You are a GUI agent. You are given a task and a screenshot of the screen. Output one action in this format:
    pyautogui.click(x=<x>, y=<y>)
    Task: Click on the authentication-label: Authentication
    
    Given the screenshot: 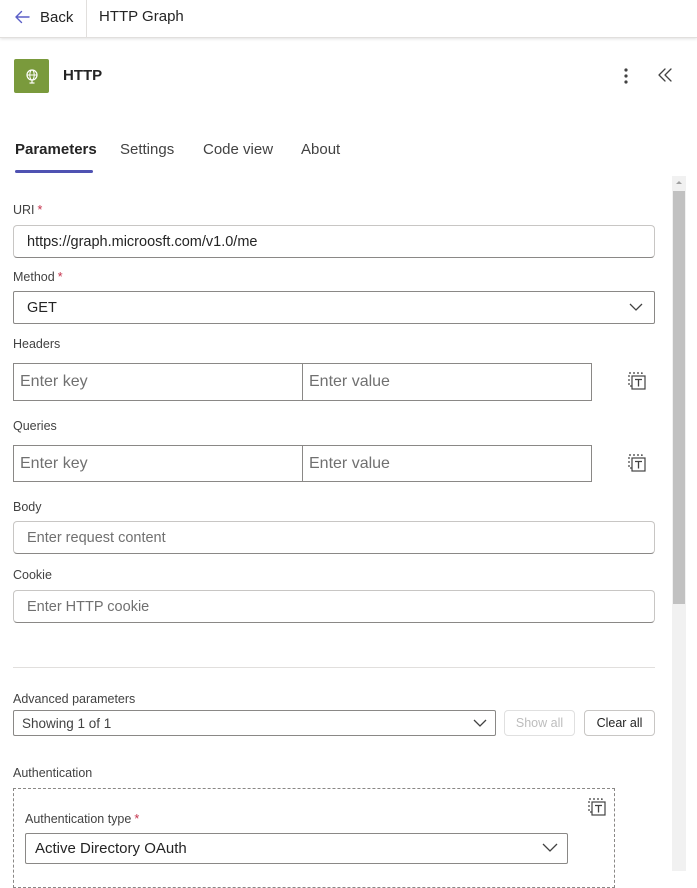 What is the action you would take?
    pyautogui.click(x=53, y=773)
    